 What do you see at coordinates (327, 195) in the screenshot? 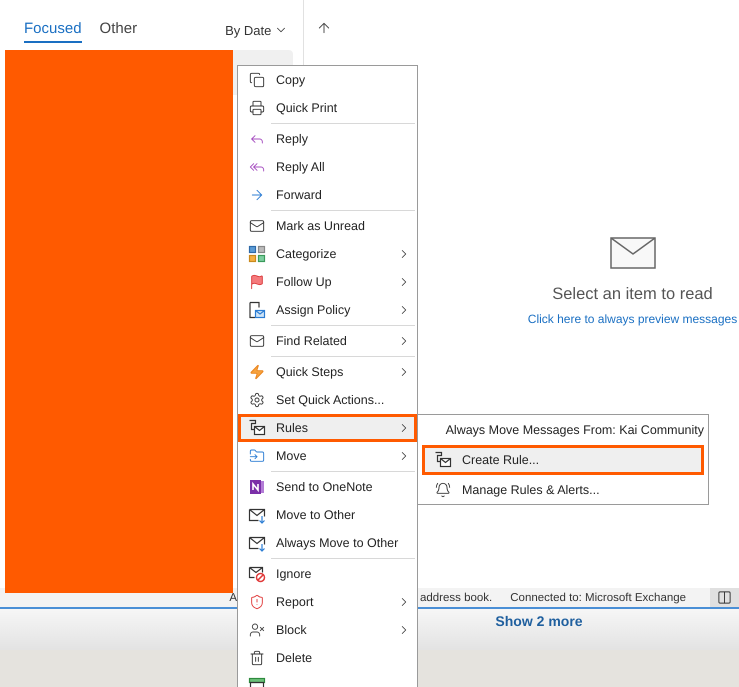
I see `menu-item: Forward` at bounding box center [327, 195].